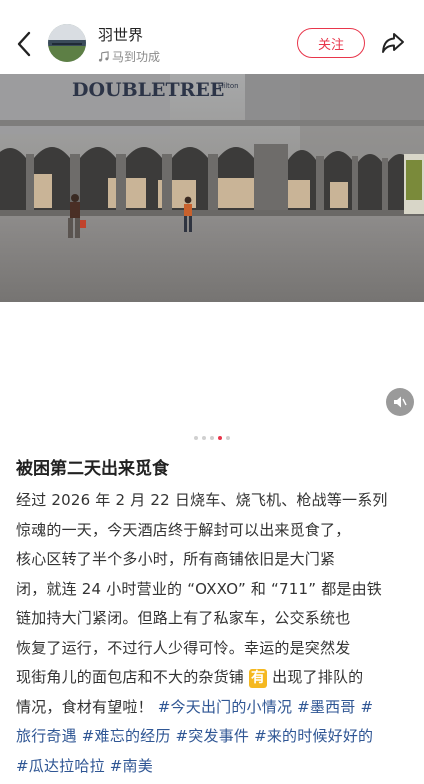  Describe the element at coordinates (84, 706) in the screenshot. I see `post-text: 情况，食材有望啦！` at that location.